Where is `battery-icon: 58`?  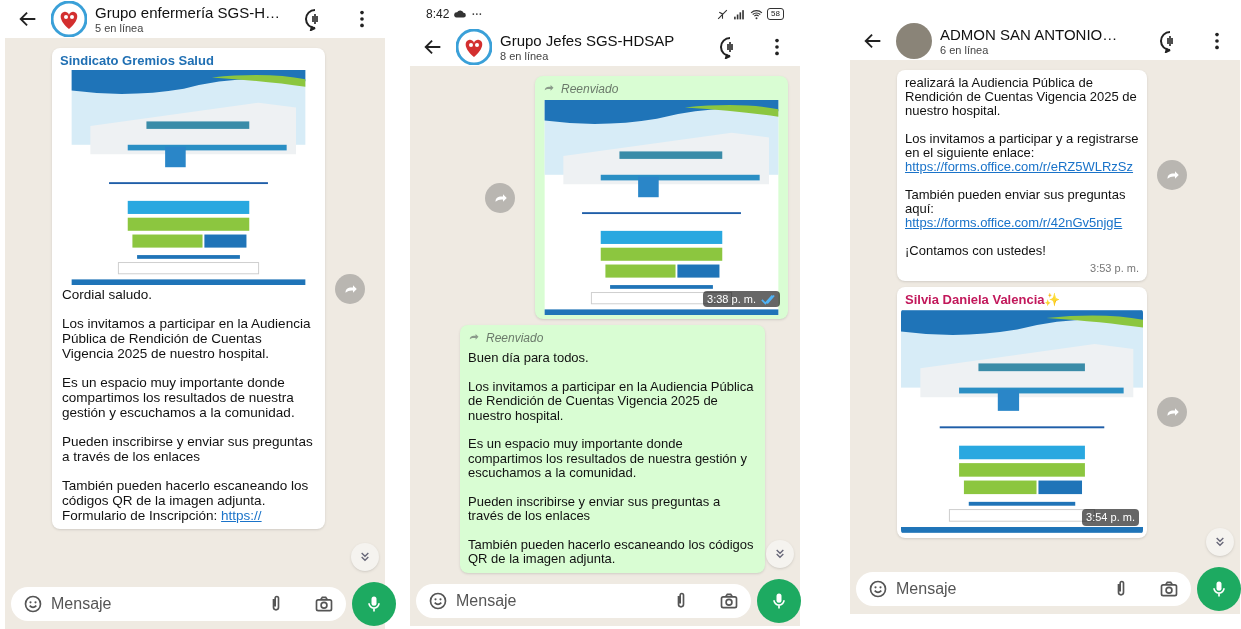
battery-icon: 58 is located at coordinates (775, 14).